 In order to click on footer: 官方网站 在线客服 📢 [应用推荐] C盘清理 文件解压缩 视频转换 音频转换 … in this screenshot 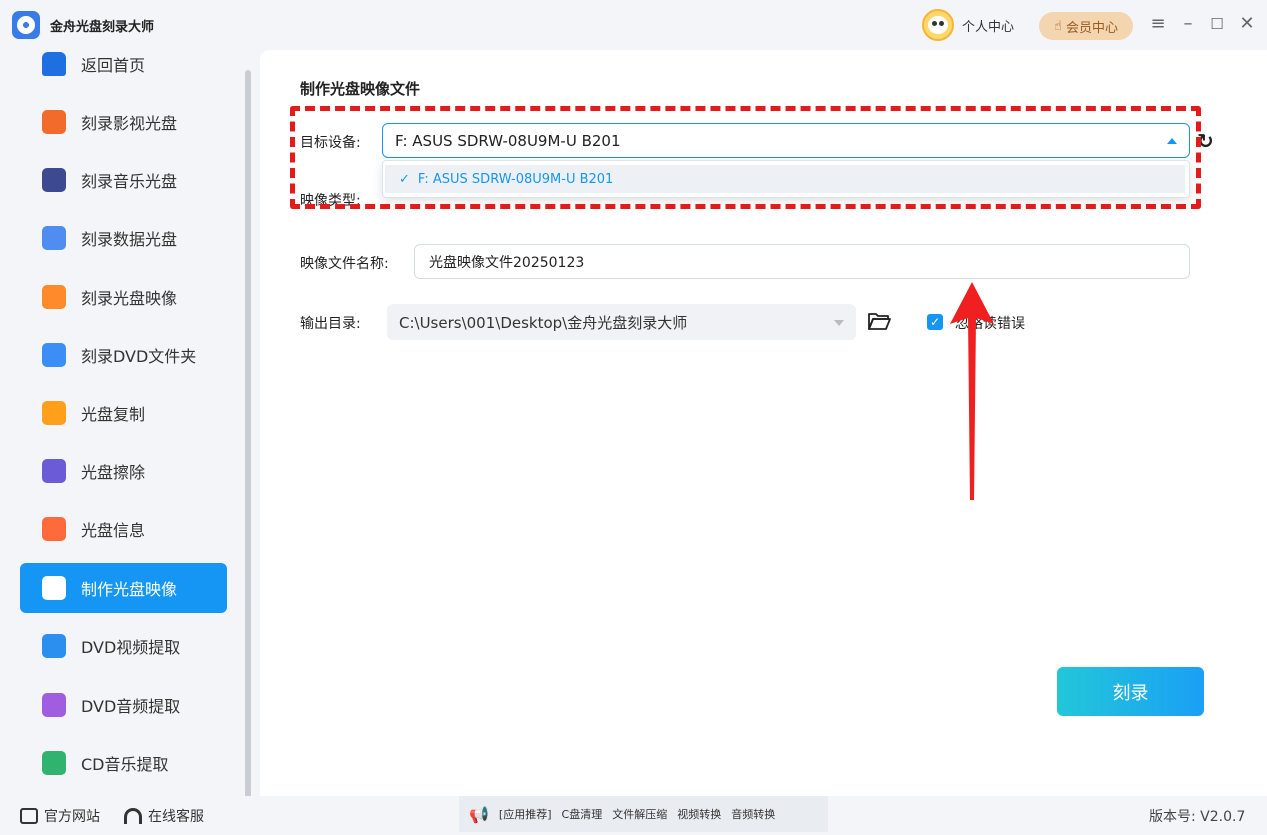, I will do `click(633, 815)`.